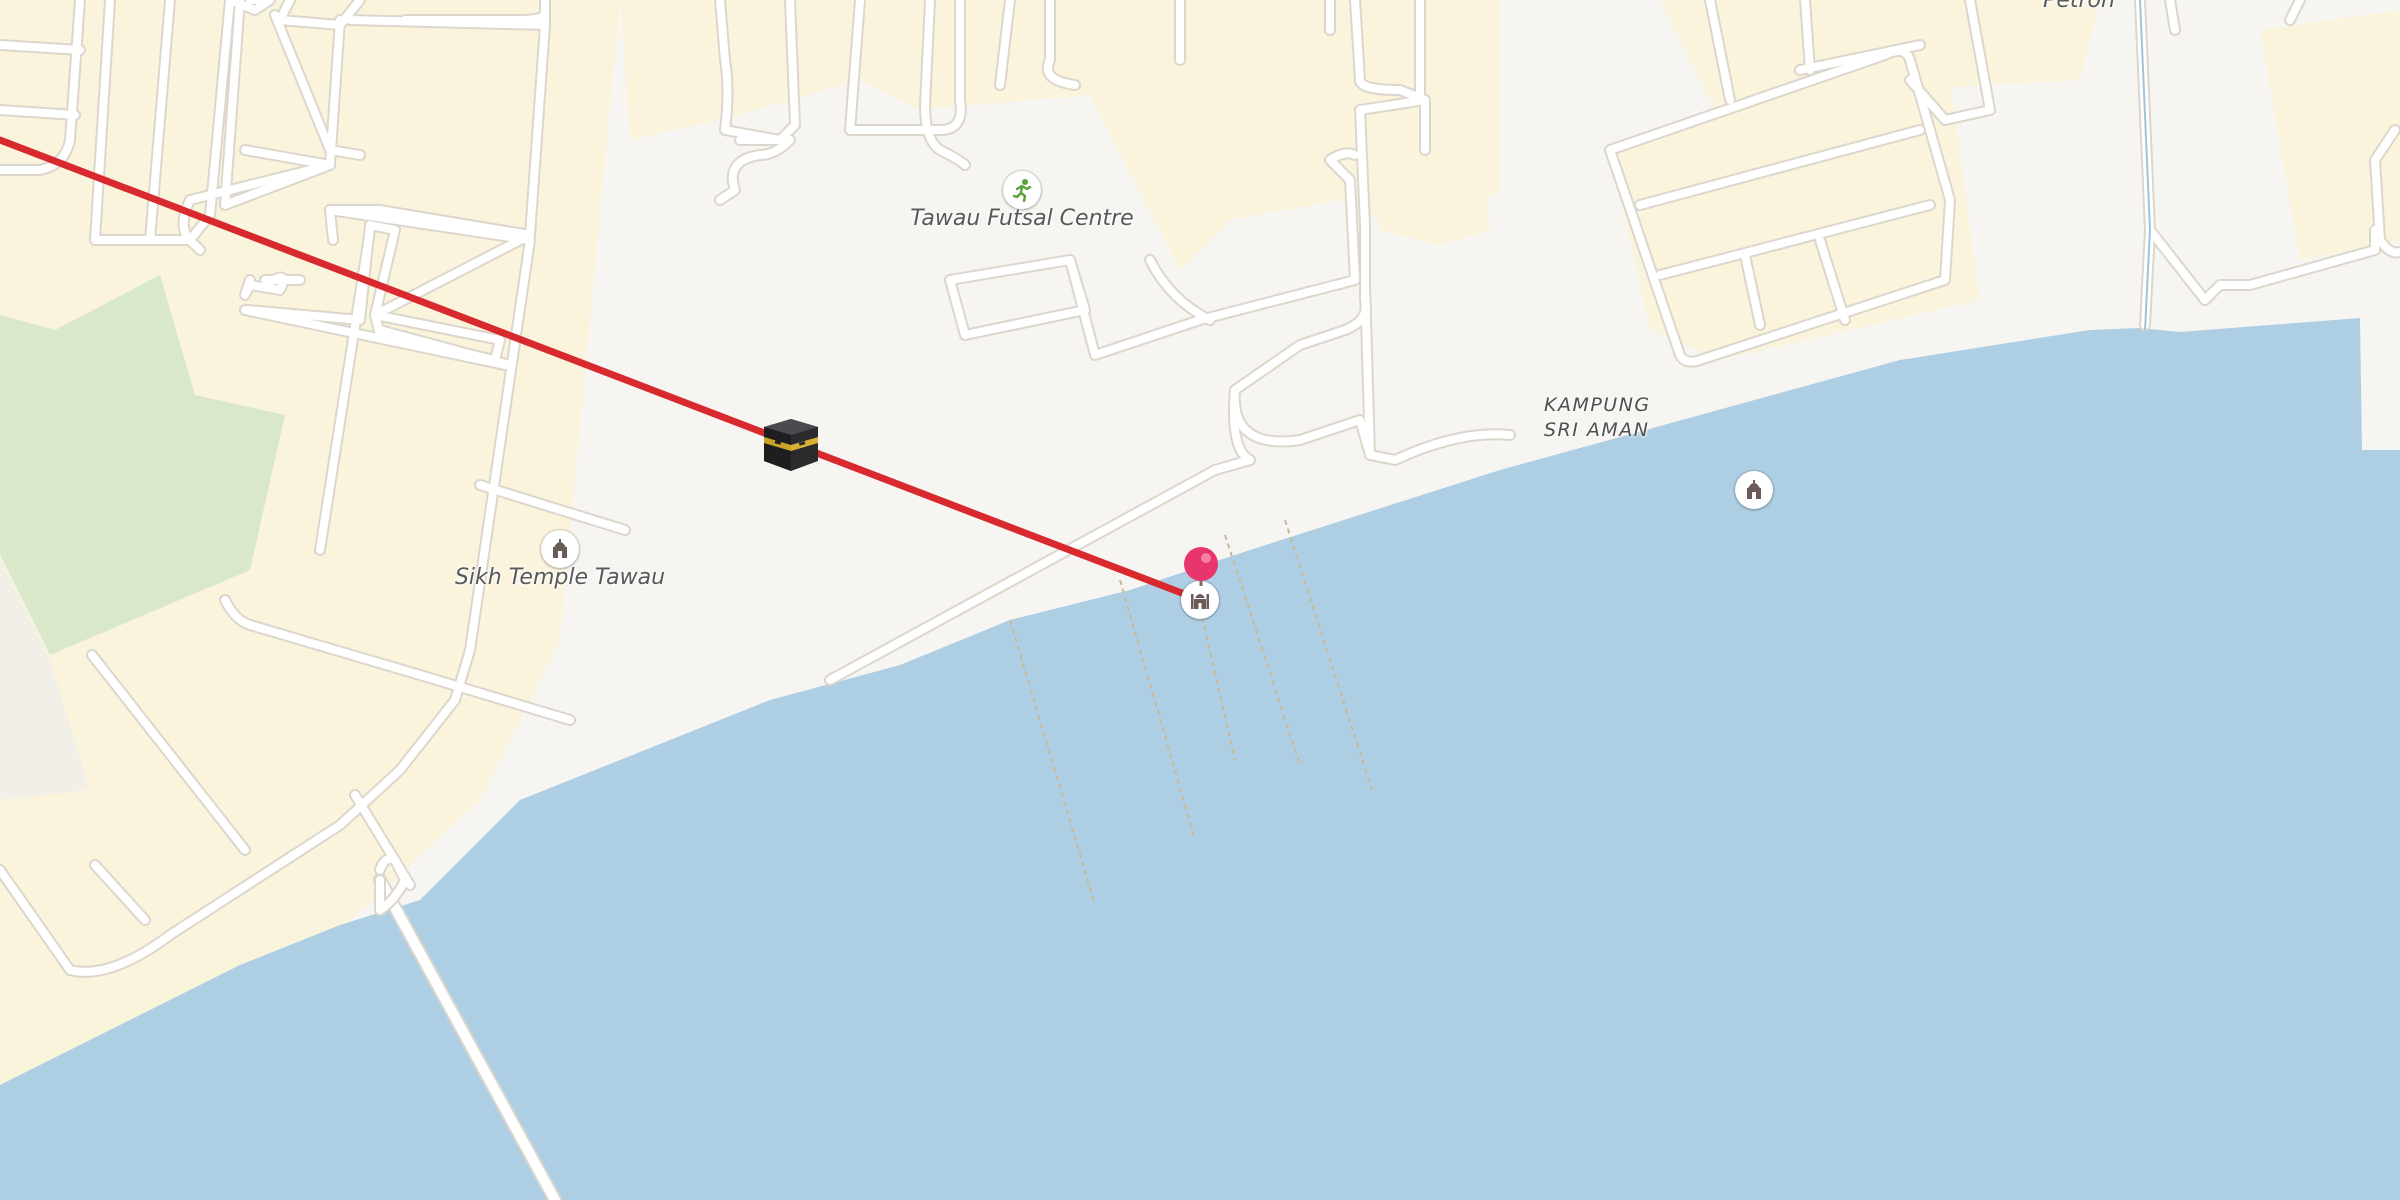 Image resolution: width=2400 pixels, height=1200 pixels. Describe the element at coordinates (791, 445) in the screenshot. I see `kaaba-marker` at that location.